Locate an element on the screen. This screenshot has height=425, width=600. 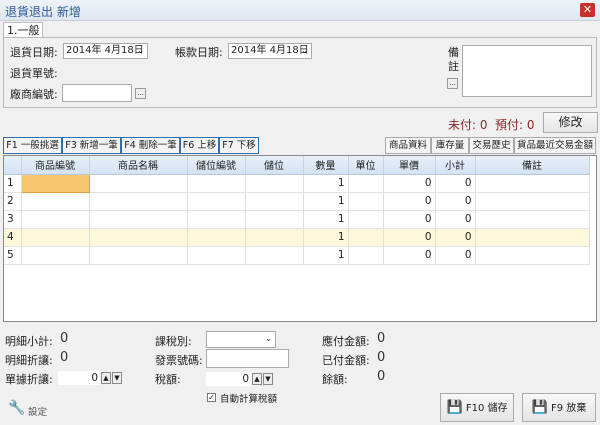
detail-subtotal-value: 0 is located at coordinates (64, 338).